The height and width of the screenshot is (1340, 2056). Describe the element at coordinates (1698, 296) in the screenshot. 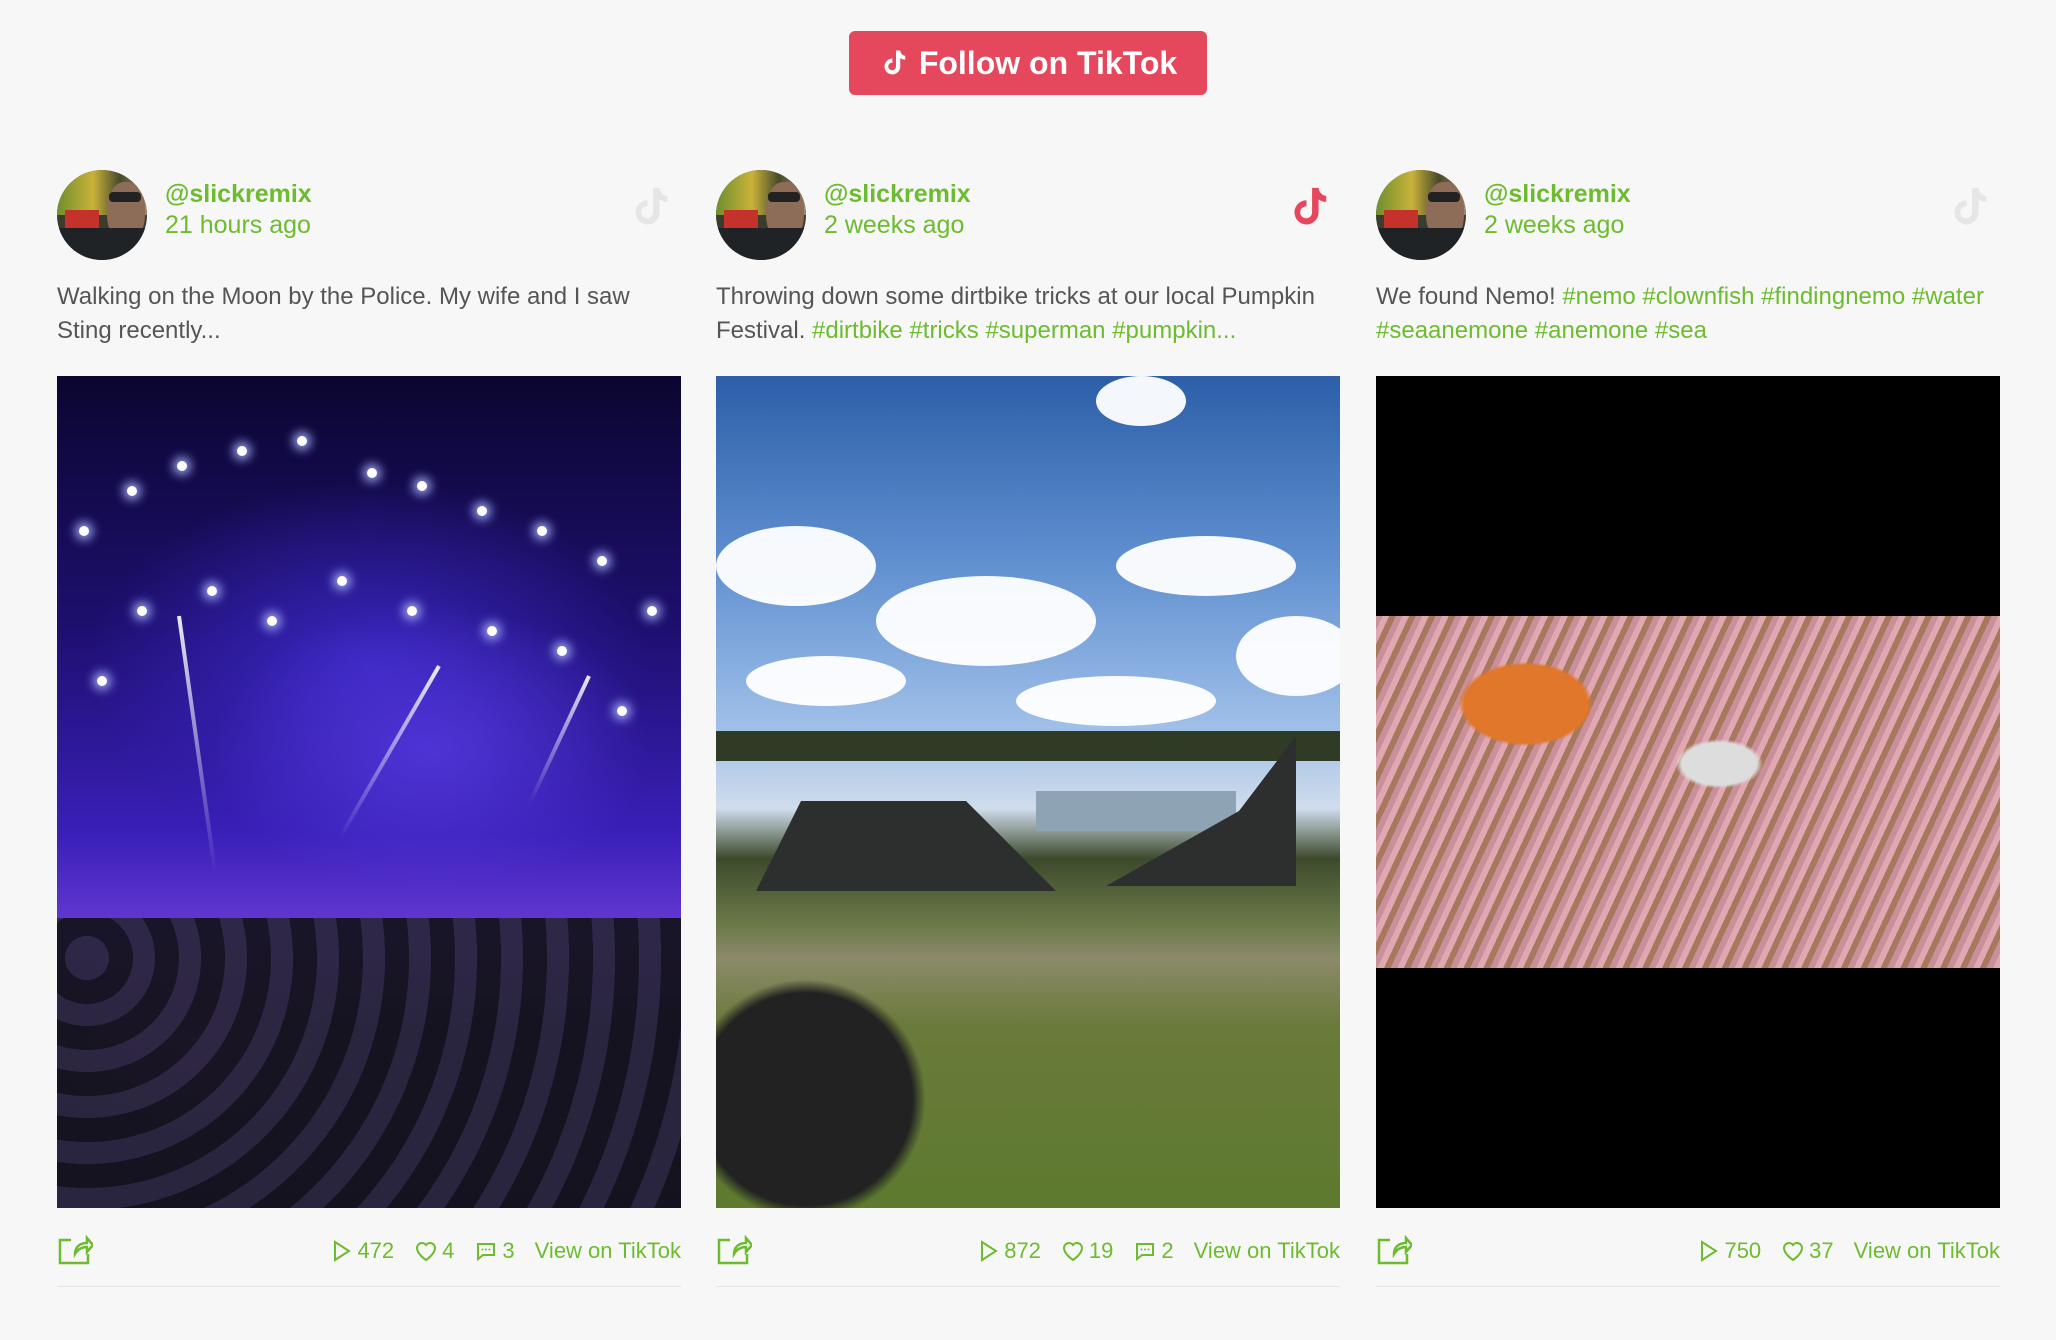

I see `hashtag-link: #clownfish` at that location.